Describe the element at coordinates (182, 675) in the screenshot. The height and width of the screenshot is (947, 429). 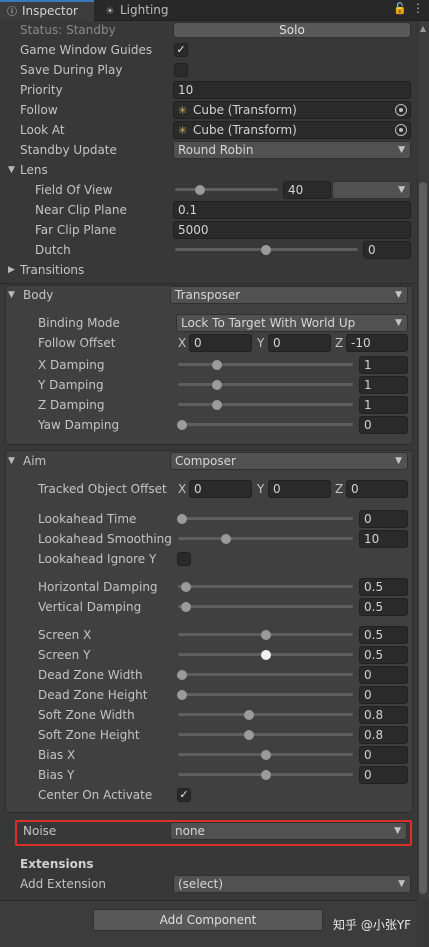
I see `dead-zone-width-slider-thumb` at that location.